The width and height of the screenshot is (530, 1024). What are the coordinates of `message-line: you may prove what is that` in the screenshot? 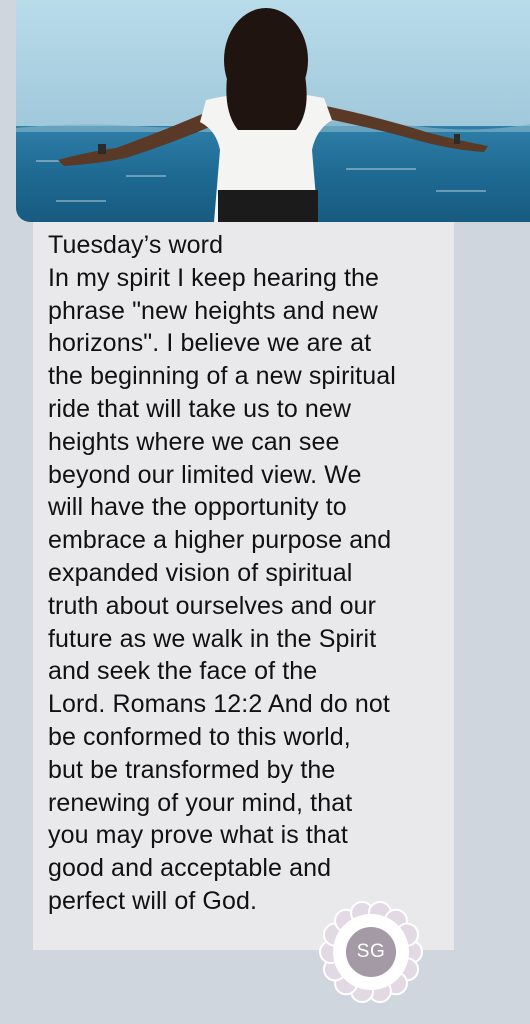 It's located at (198, 835).